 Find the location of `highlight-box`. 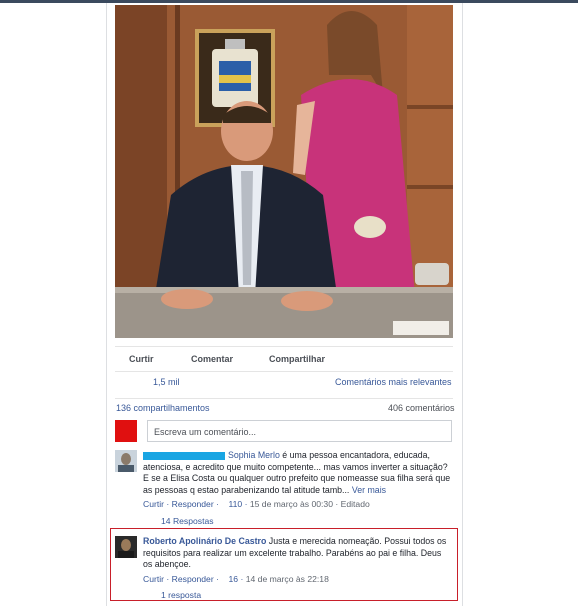

highlight-box is located at coordinates (284, 564).